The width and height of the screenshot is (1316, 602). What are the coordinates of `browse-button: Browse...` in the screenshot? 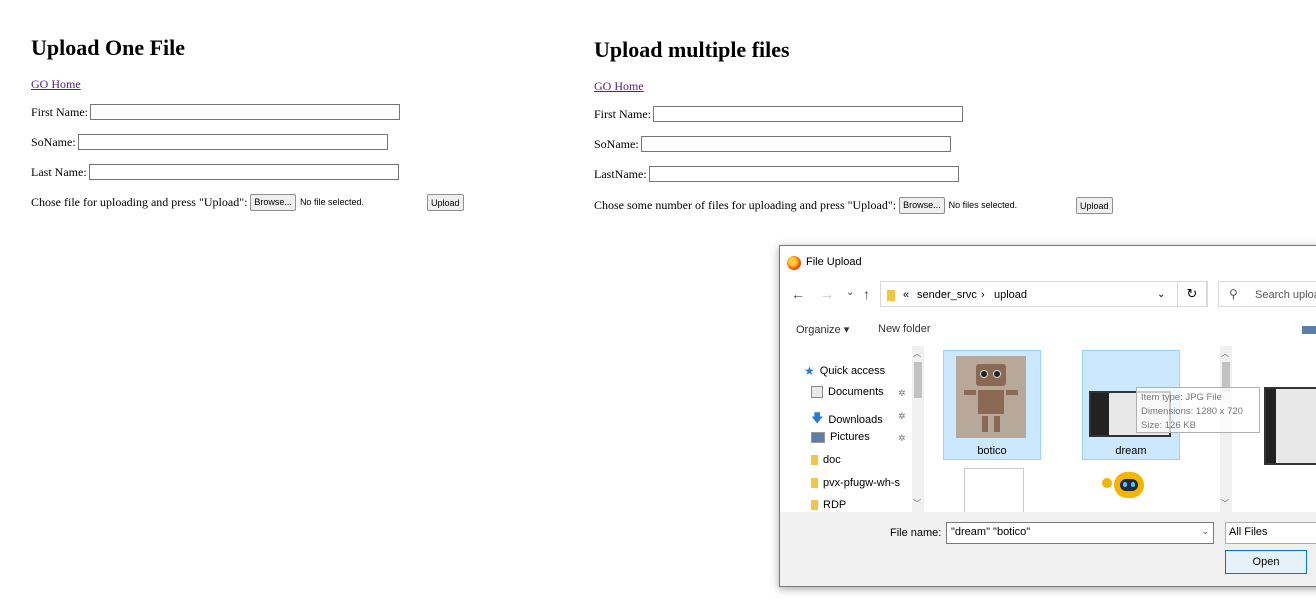 It's located at (273, 202).